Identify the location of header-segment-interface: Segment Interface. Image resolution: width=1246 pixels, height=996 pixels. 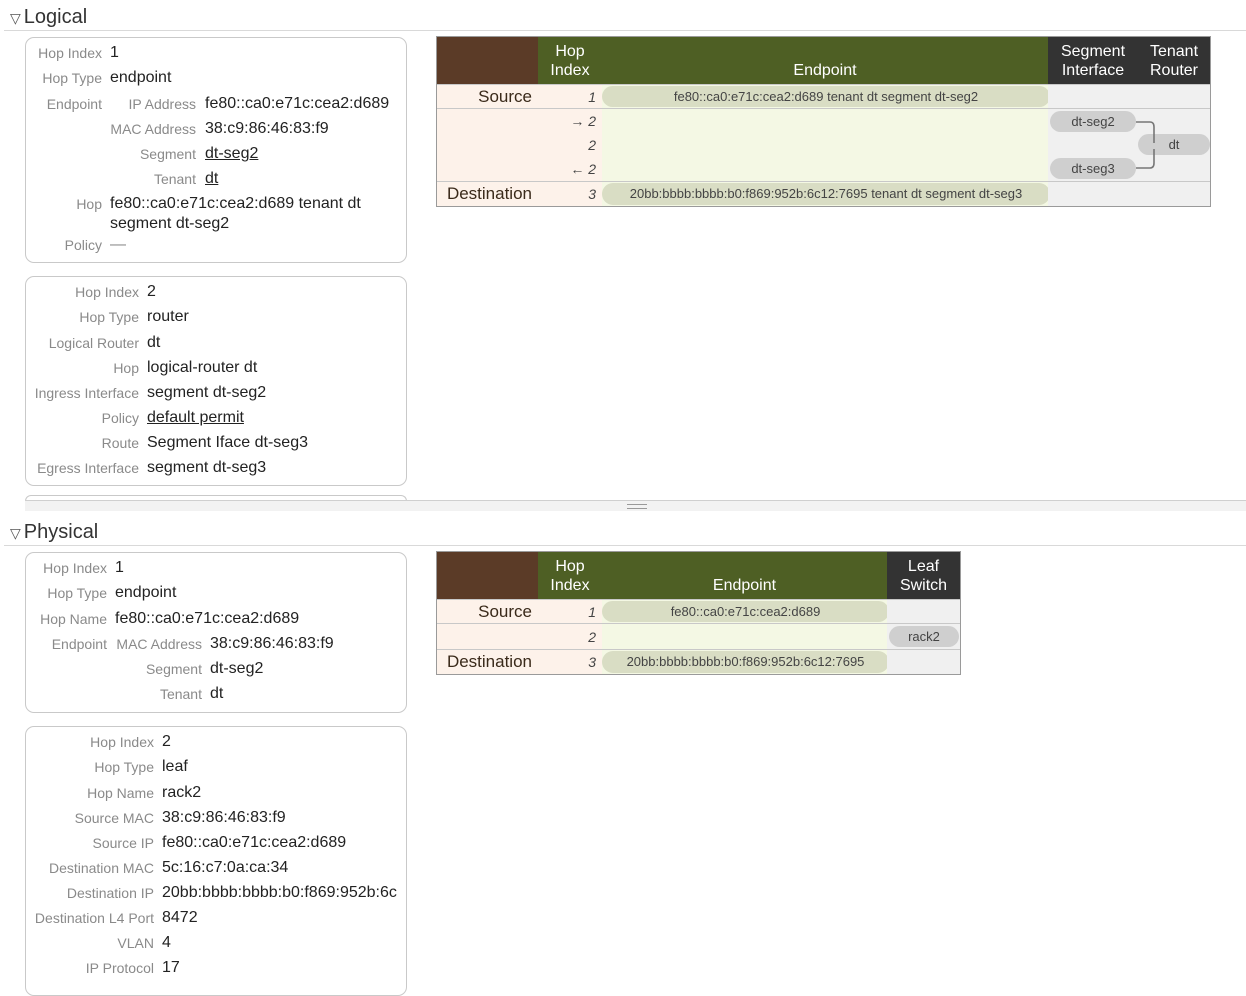
(1093, 60).